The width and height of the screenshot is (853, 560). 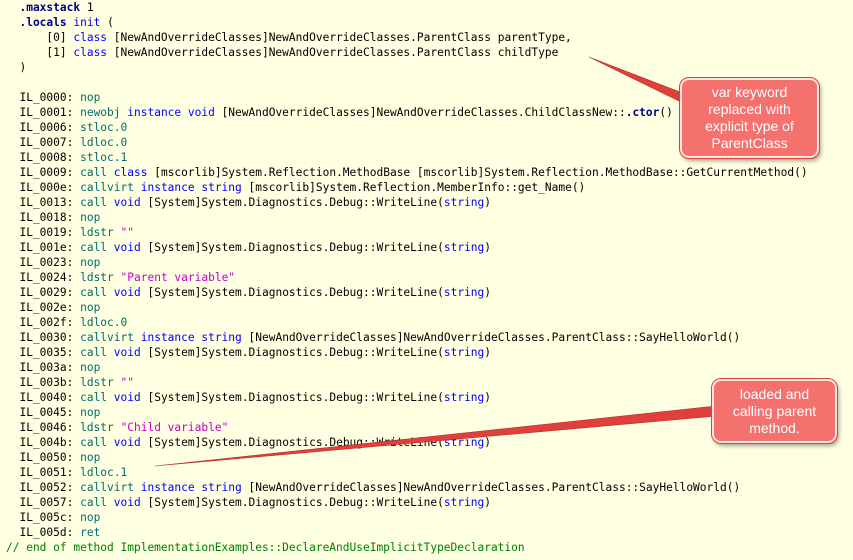 I want to click on code-line: IL_0019: ldstr "", so click(x=70, y=232).